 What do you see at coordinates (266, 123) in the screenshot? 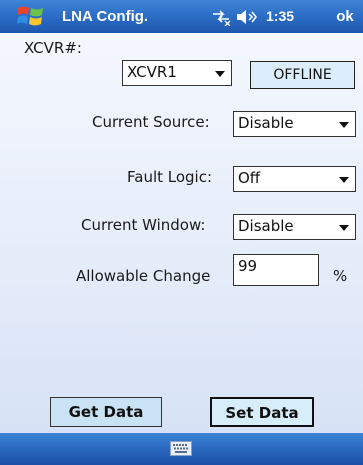
I see `current-source-value: Disable` at bounding box center [266, 123].